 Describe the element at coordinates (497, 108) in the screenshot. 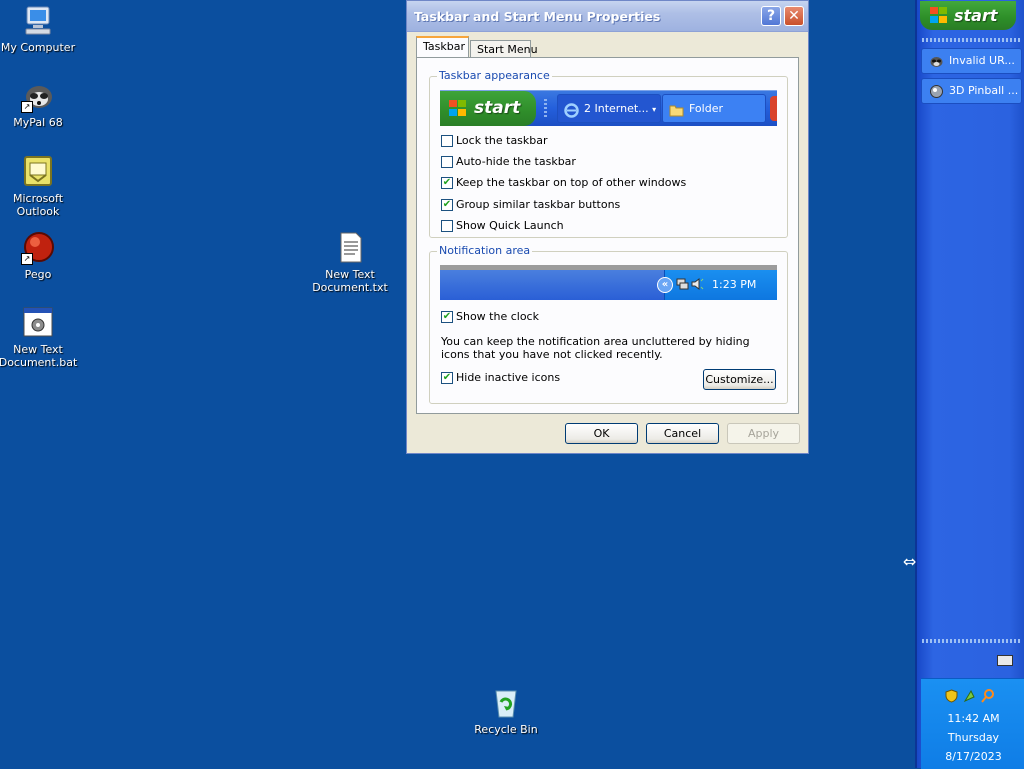

I see `preview-start-label: start` at that location.